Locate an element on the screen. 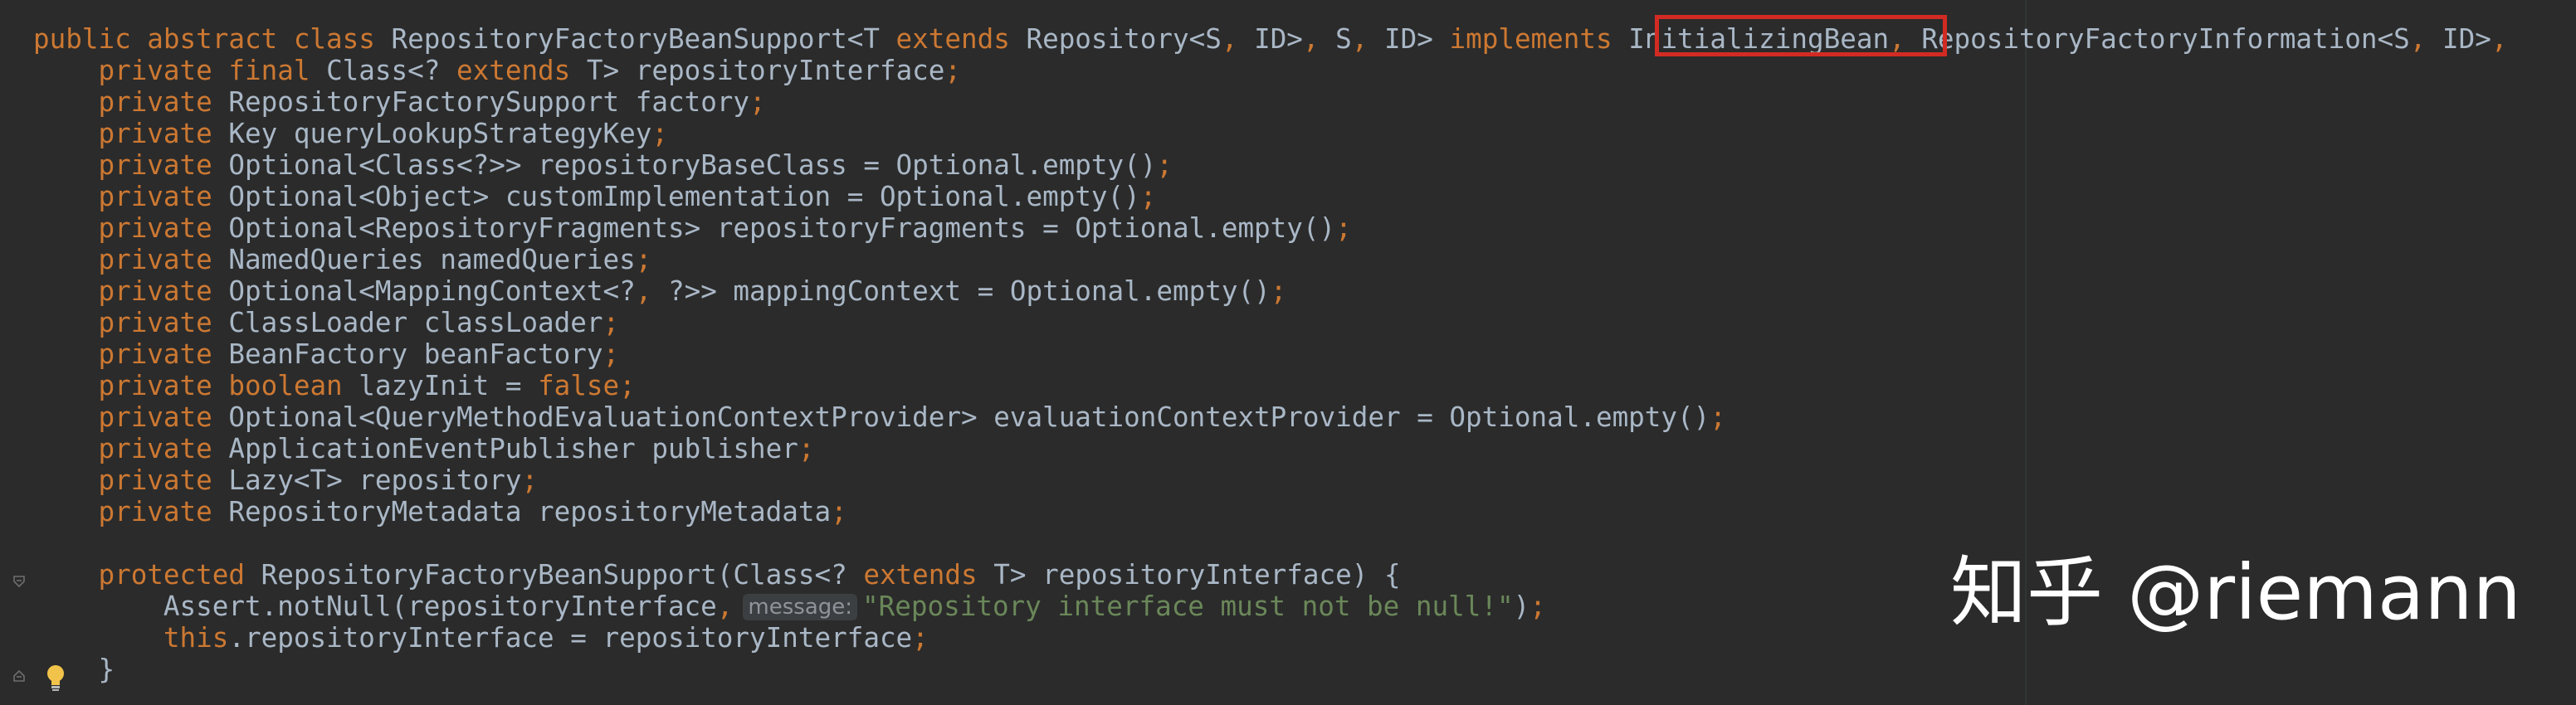  code-token: RepositoryMetadata repositoryMetadata is located at coordinates (530, 512).